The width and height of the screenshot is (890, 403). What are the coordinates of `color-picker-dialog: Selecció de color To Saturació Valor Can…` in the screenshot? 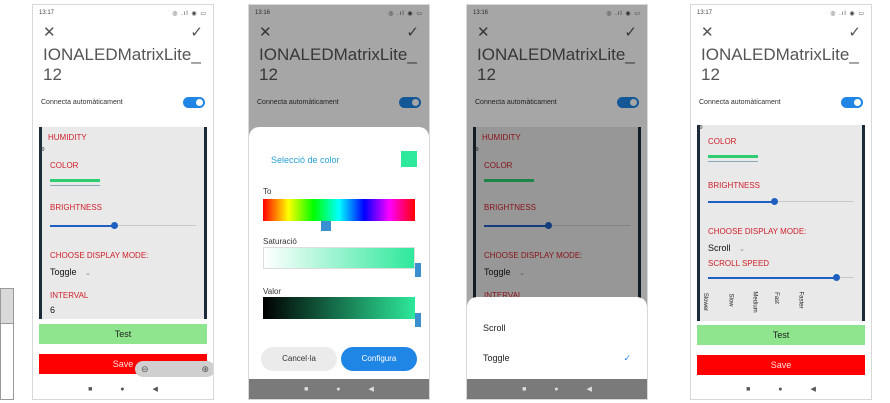 It's located at (339, 253).